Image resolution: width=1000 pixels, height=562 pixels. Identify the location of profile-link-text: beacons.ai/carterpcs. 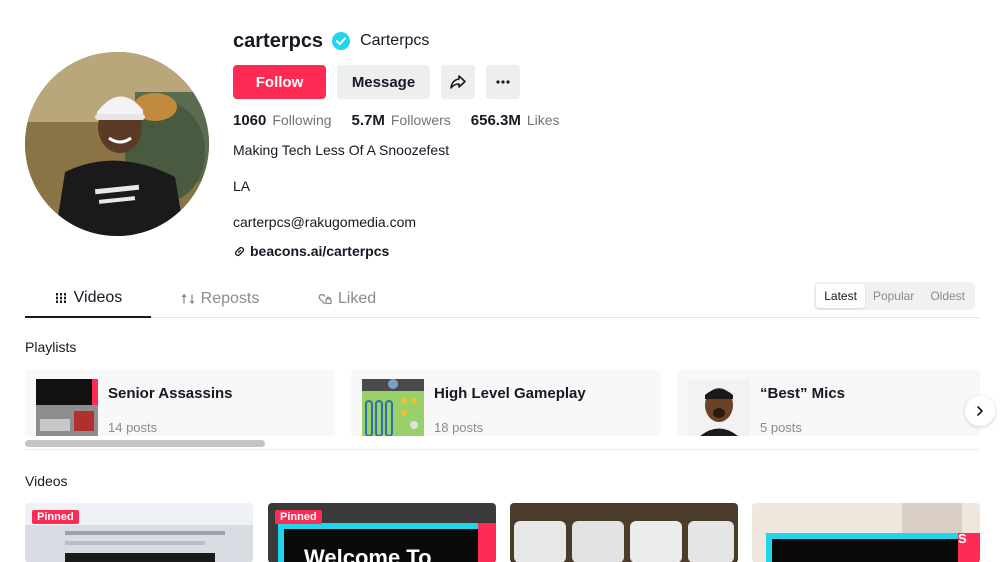
(320, 251).